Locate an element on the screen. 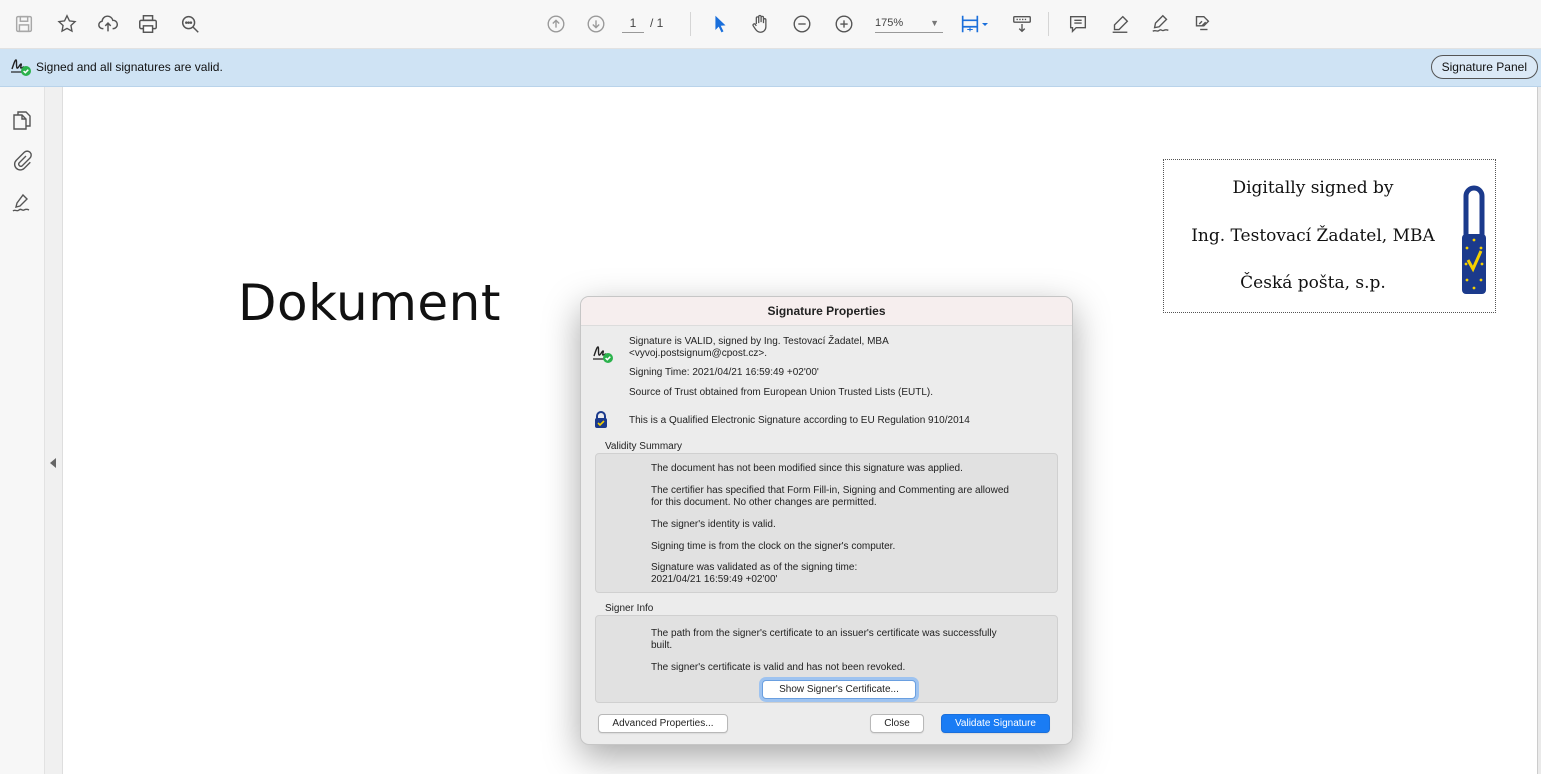  bookmark-star-icon is located at coordinates (67, 24).